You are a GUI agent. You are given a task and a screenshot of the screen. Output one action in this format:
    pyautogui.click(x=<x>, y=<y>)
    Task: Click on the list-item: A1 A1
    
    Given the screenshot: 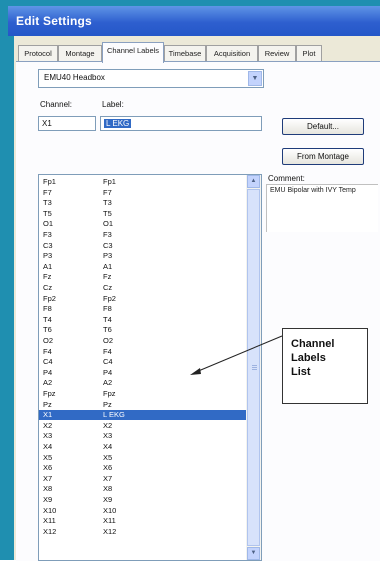 What is the action you would take?
    pyautogui.click(x=143, y=267)
    